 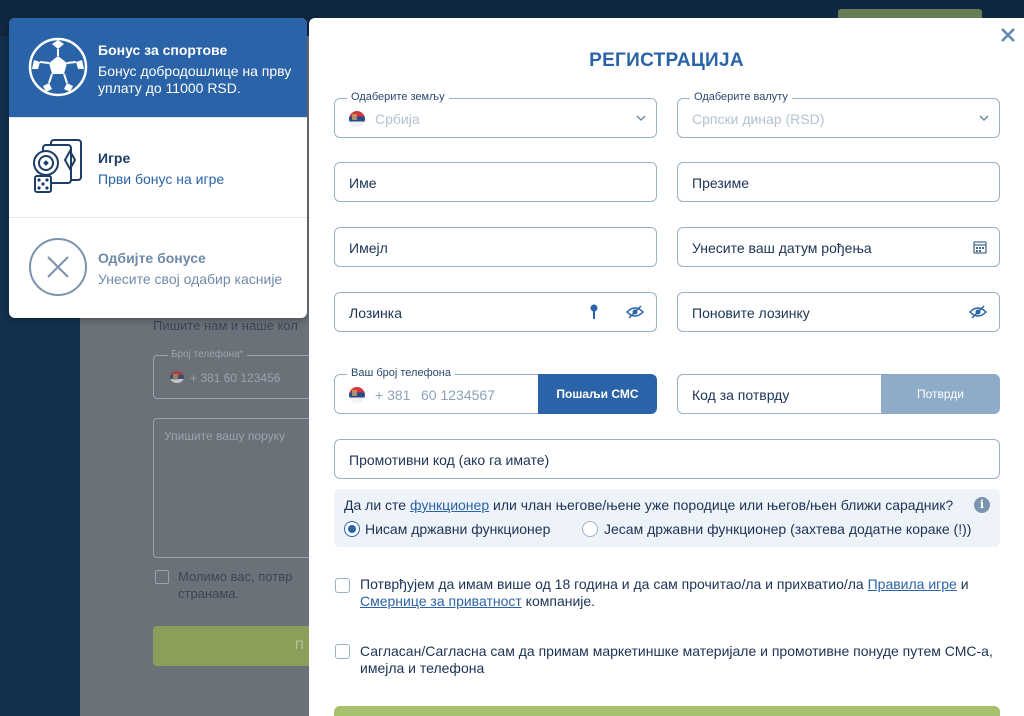 What do you see at coordinates (667, 459) in the screenshot?
I see `promo-code-field: Промотивни код (ако га имате)` at bounding box center [667, 459].